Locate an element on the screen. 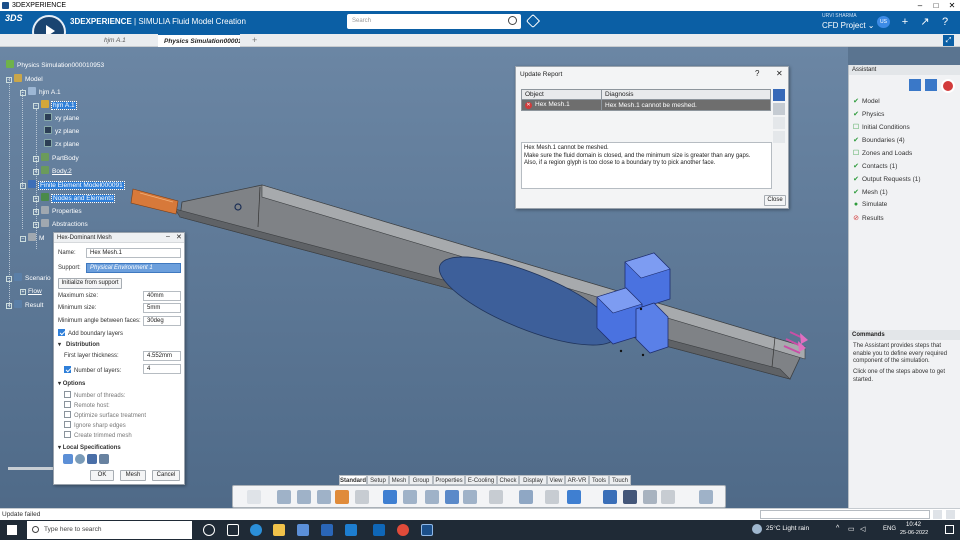  expand-toolbar-icon is located at coordinates (706, 497).